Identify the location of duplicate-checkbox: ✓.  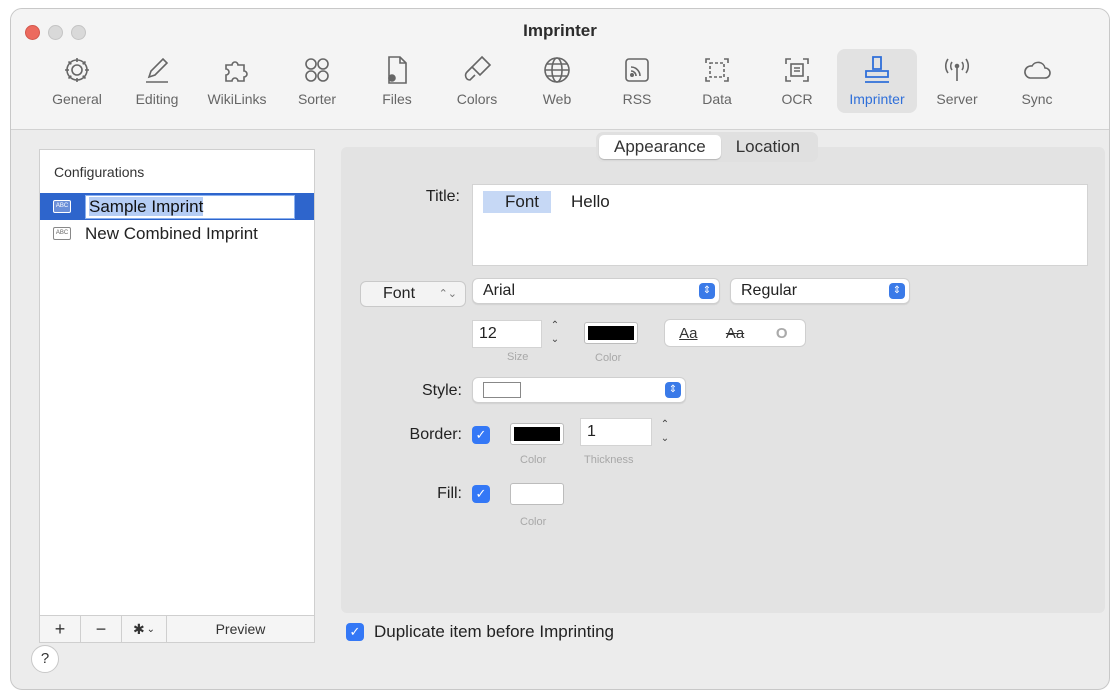
(355, 632).